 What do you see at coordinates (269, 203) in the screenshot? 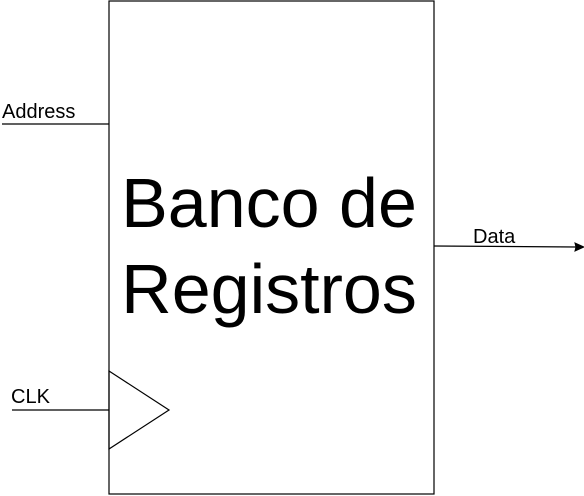
I see `block-title-line1: Banco de` at bounding box center [269, 203].